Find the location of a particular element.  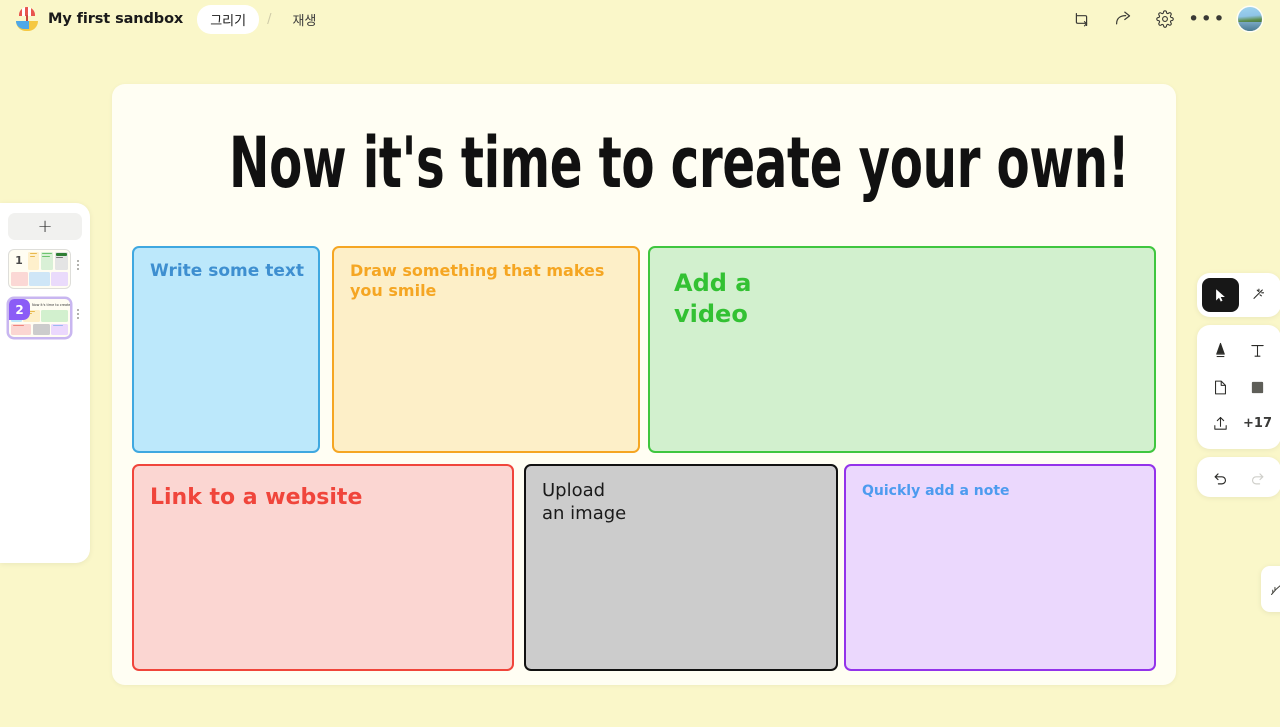

tab-play: 재생 is located at coordinates (304, 19).